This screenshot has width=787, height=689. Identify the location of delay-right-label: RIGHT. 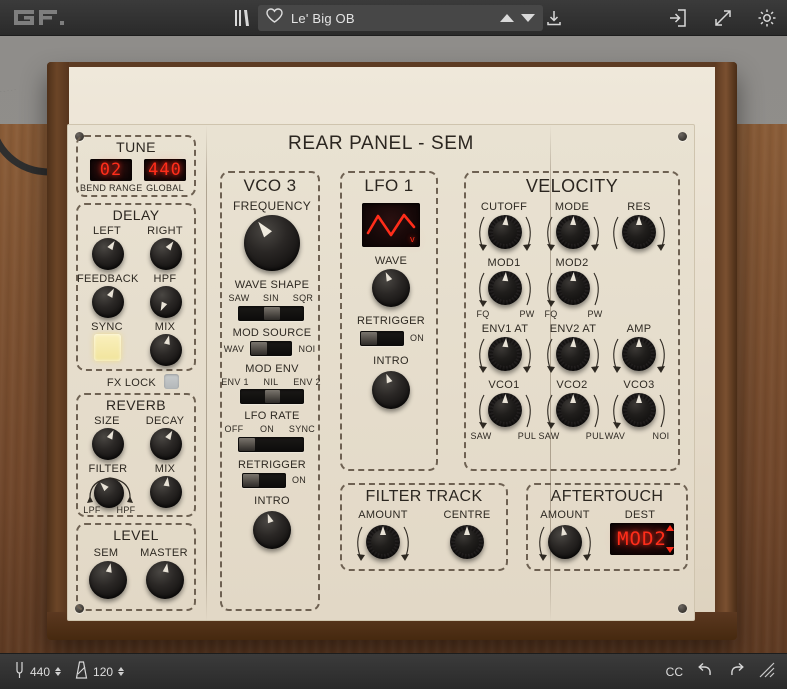
(165, 231).